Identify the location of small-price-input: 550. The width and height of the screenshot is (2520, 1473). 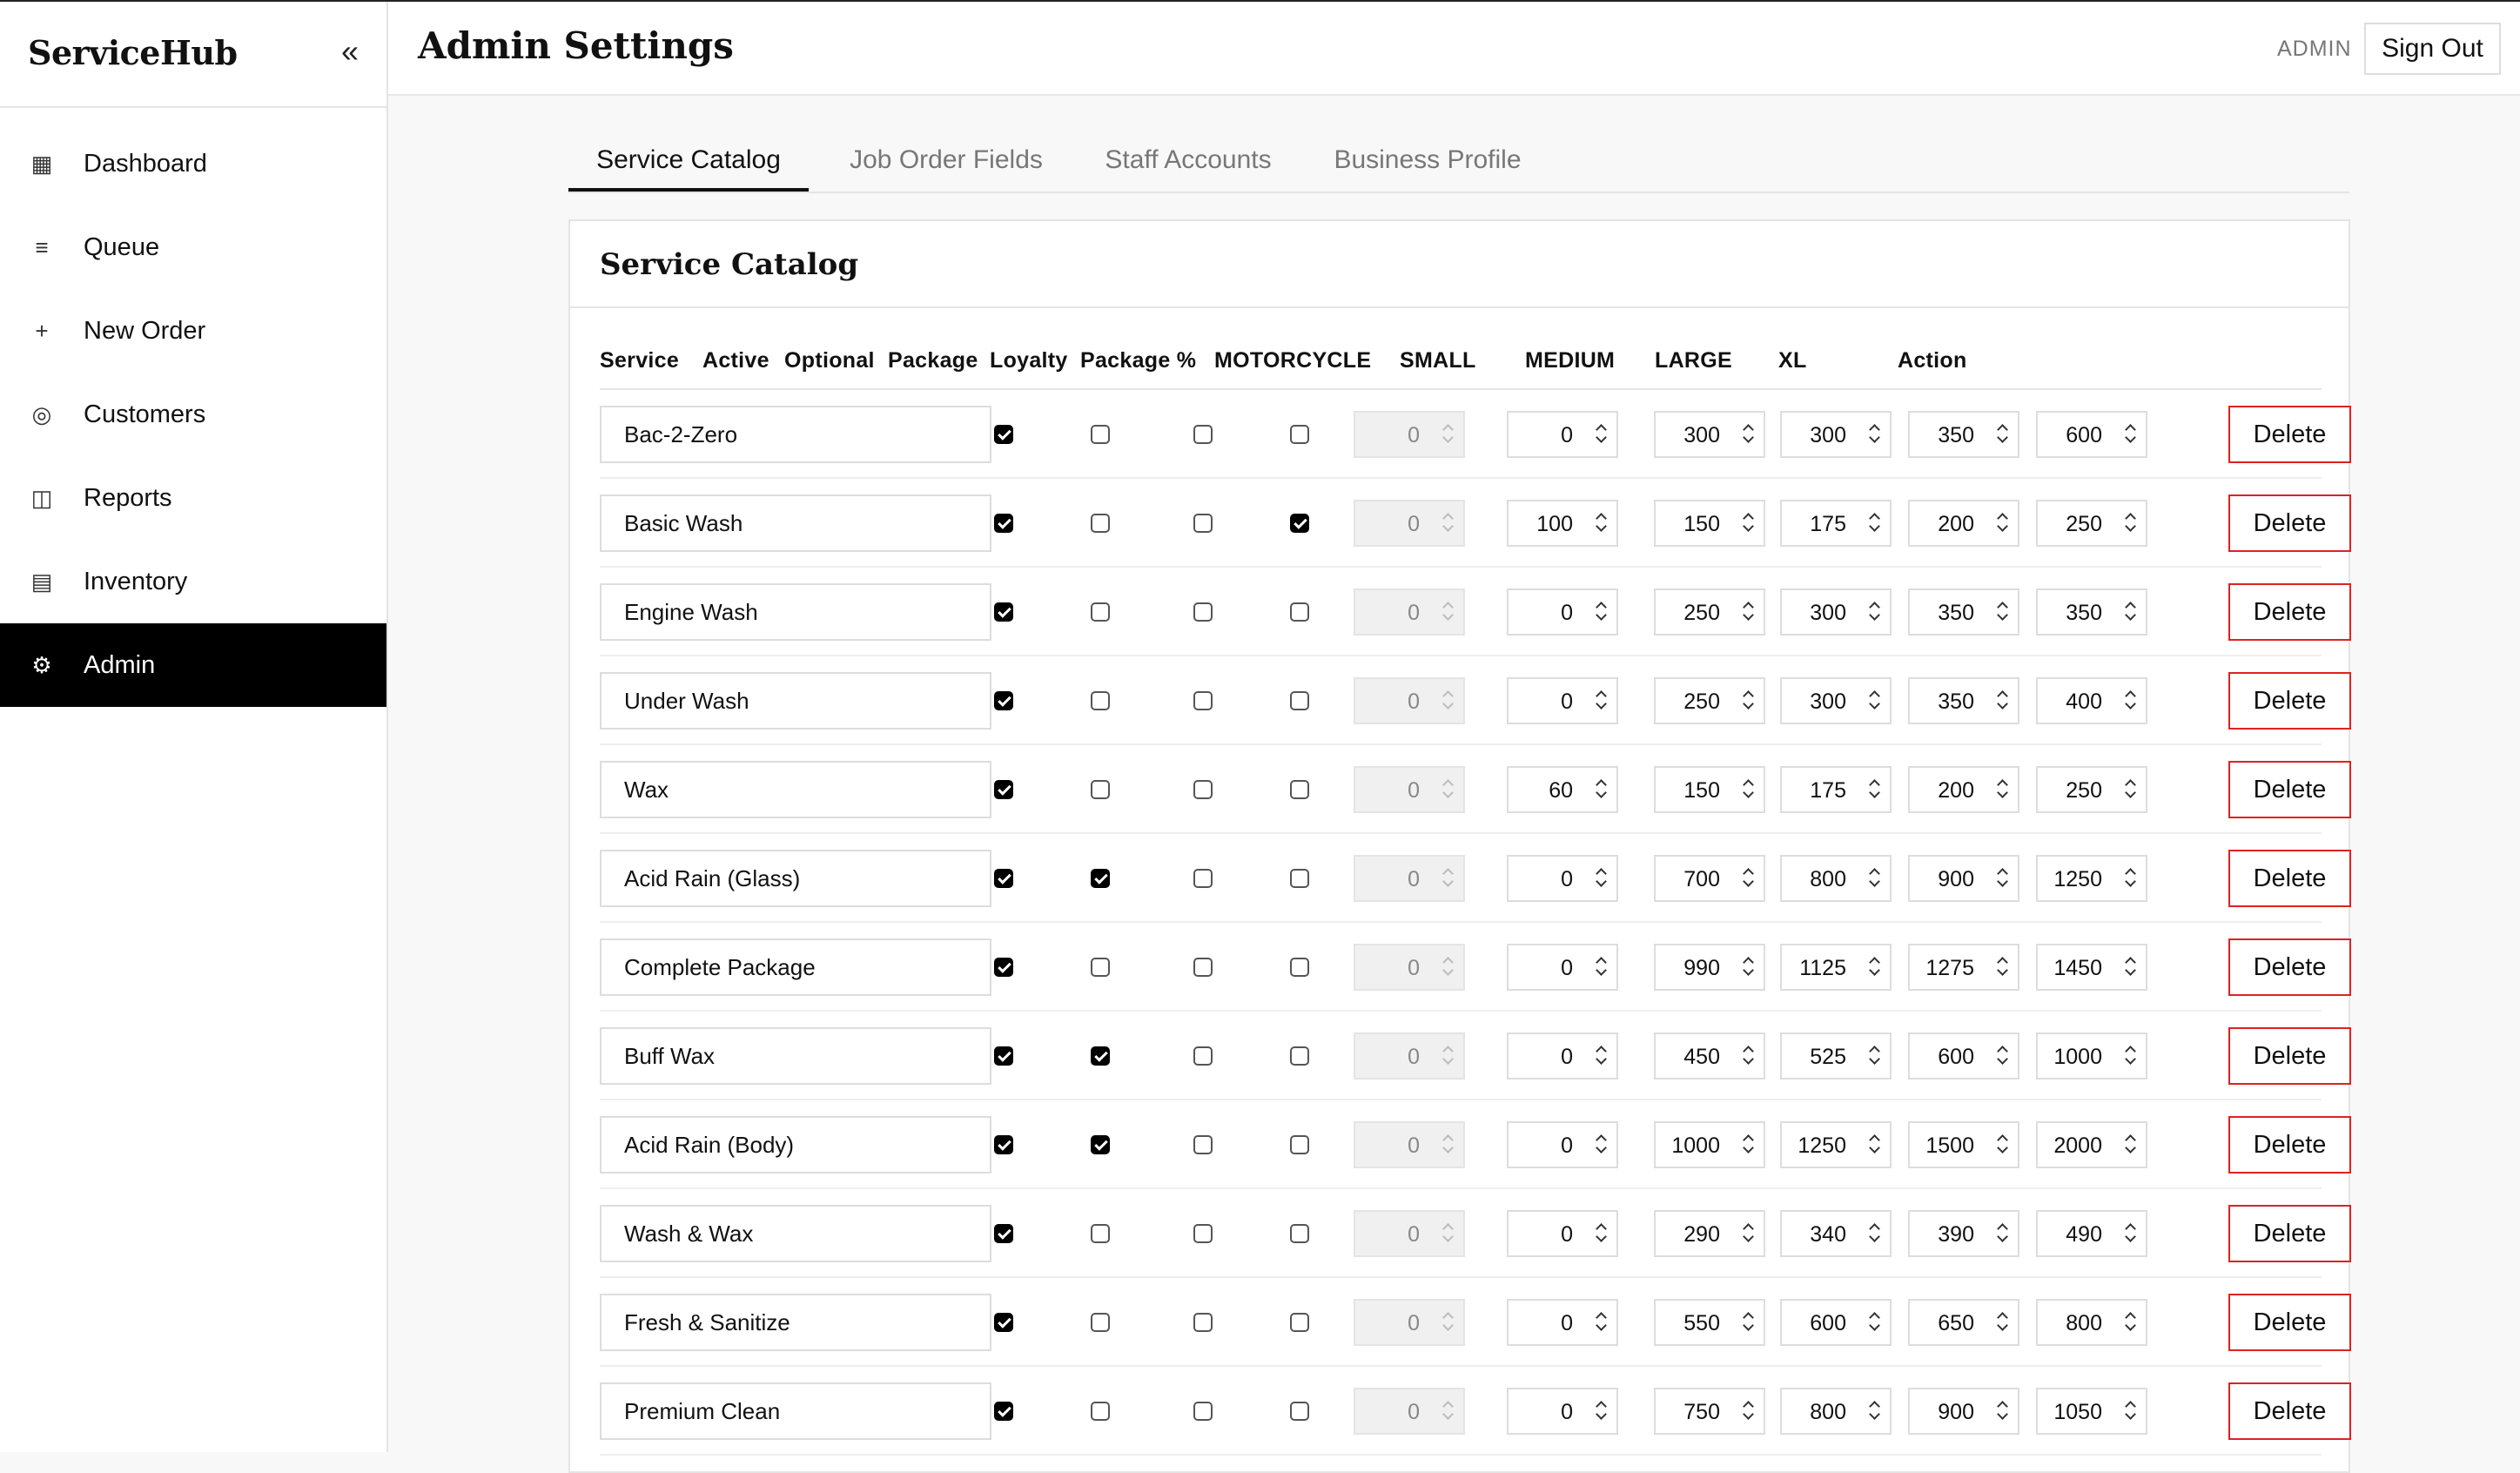
(1709, 1322).